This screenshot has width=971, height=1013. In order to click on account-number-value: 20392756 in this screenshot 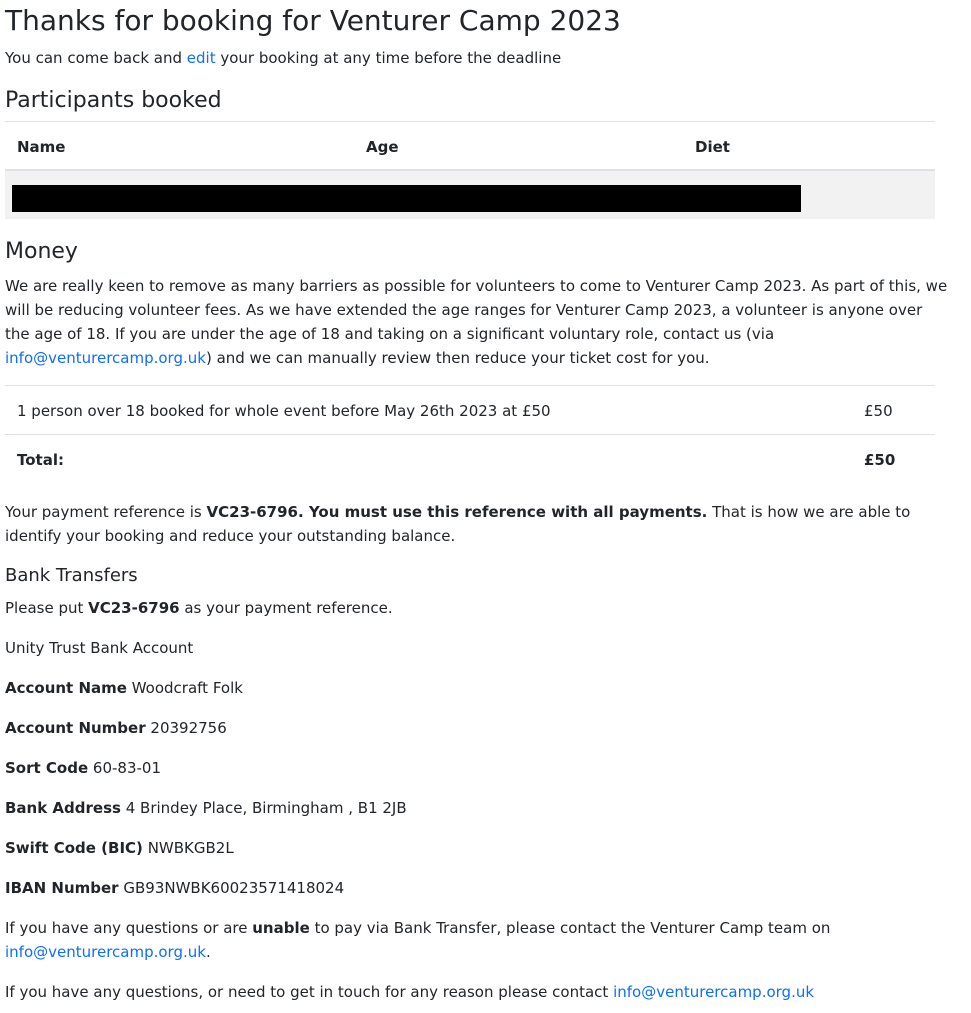, I will do `click(188, 728)`.